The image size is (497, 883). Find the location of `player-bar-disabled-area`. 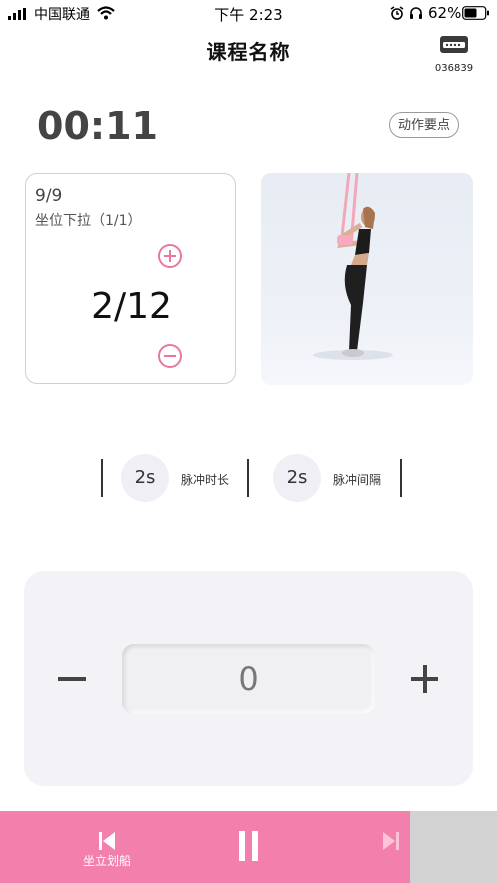

player-bar-disabled-area is located at coordinates (453, 847).